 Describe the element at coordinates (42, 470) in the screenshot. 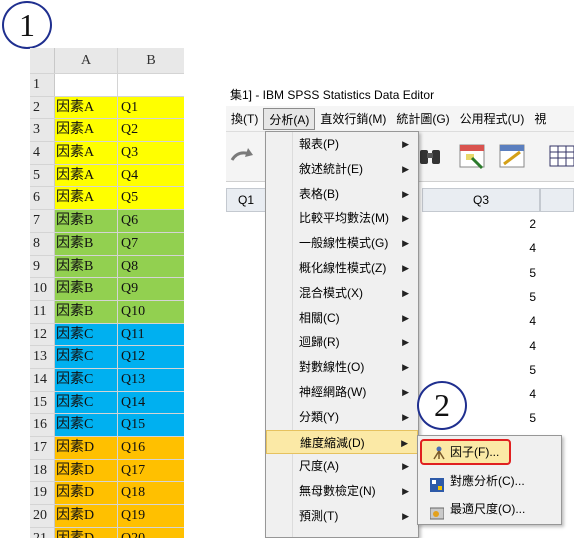

I see `row-number: 18` at that location.